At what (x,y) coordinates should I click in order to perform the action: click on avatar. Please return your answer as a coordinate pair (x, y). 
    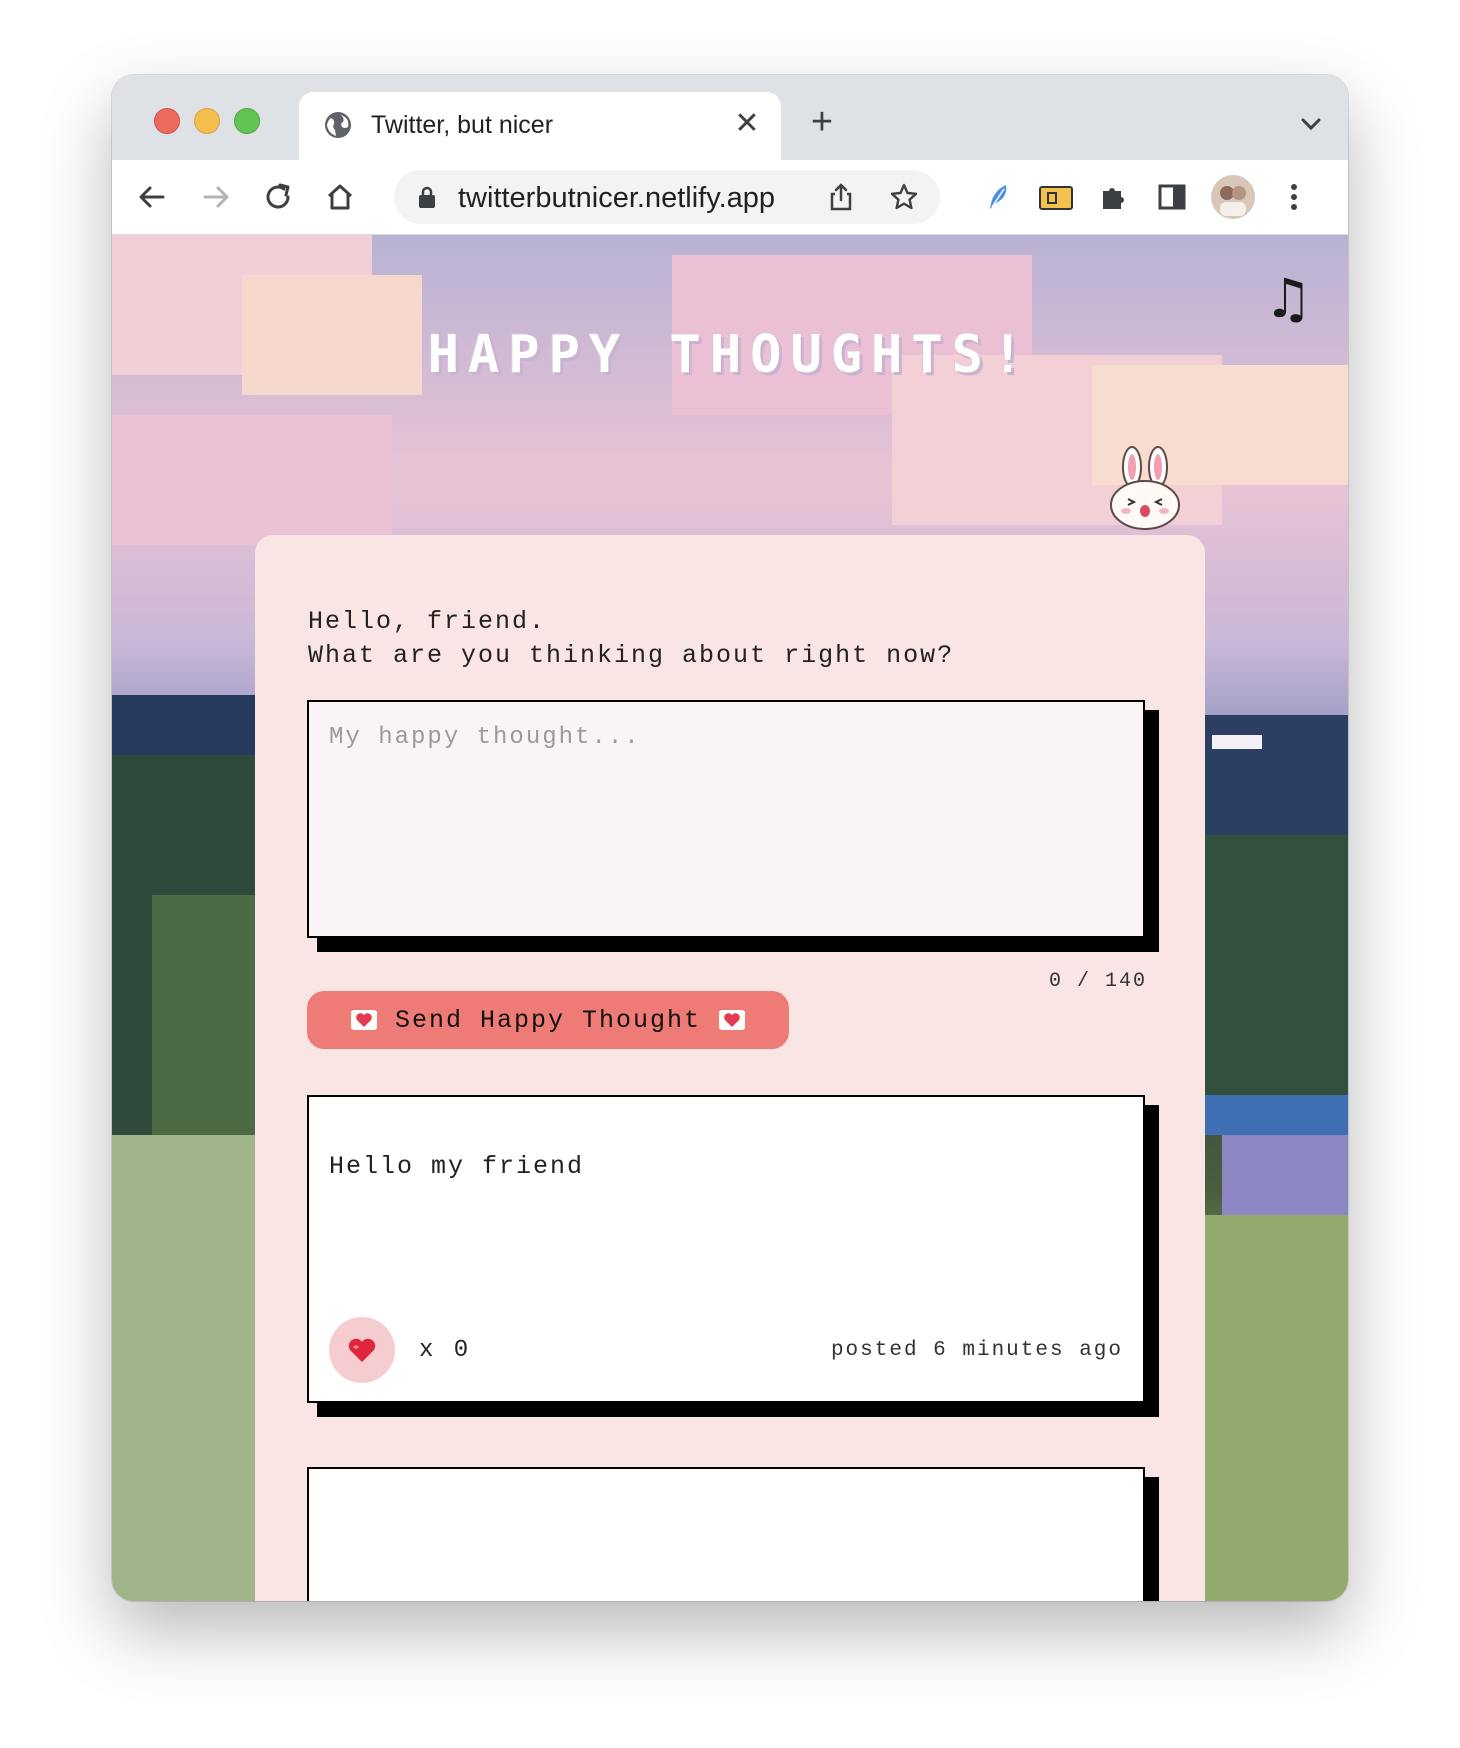
    Looking at the image, I should click on (1233, 197).